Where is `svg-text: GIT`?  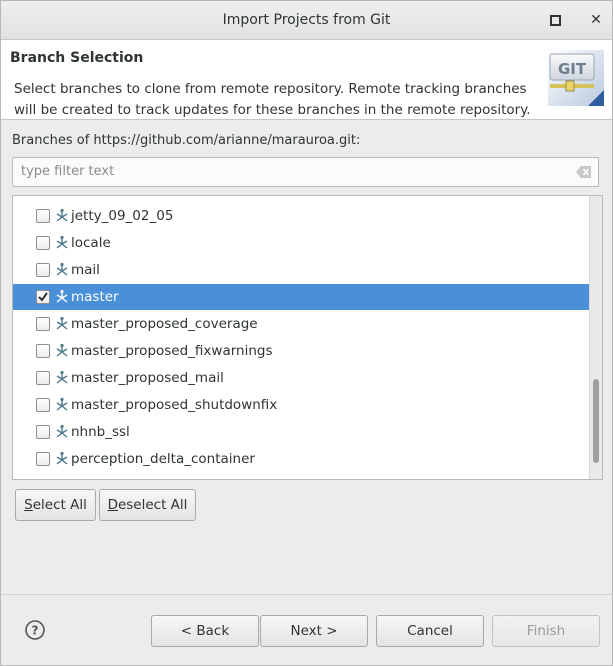
svg-text: GIT is located at coordinates (572, 69).